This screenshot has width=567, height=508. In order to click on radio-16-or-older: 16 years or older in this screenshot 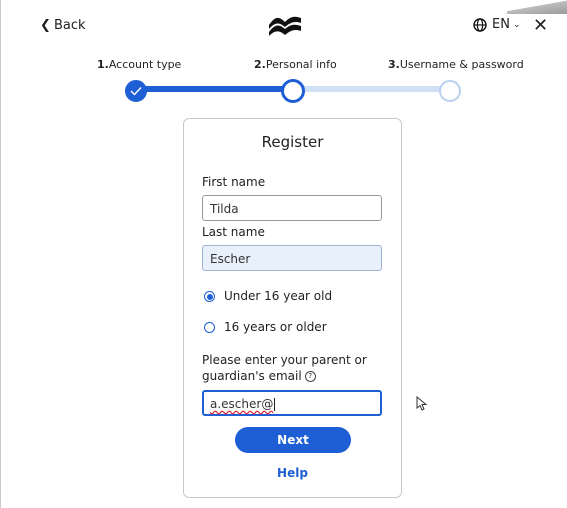, I will do `click(265, 327)`.